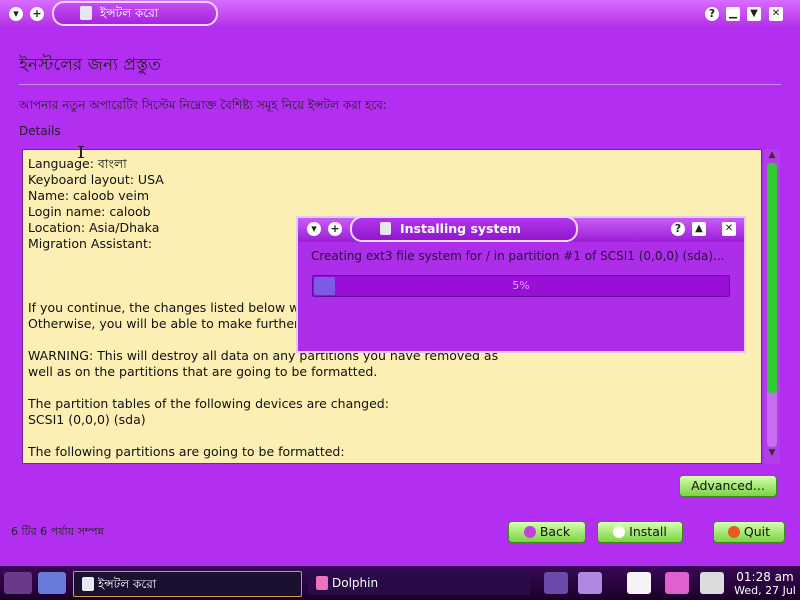 This screenshot has width=800, height=600. Describe the element at coordinates (37, 14) in the screenshot. I see `window-pin-icon: +` at that location.